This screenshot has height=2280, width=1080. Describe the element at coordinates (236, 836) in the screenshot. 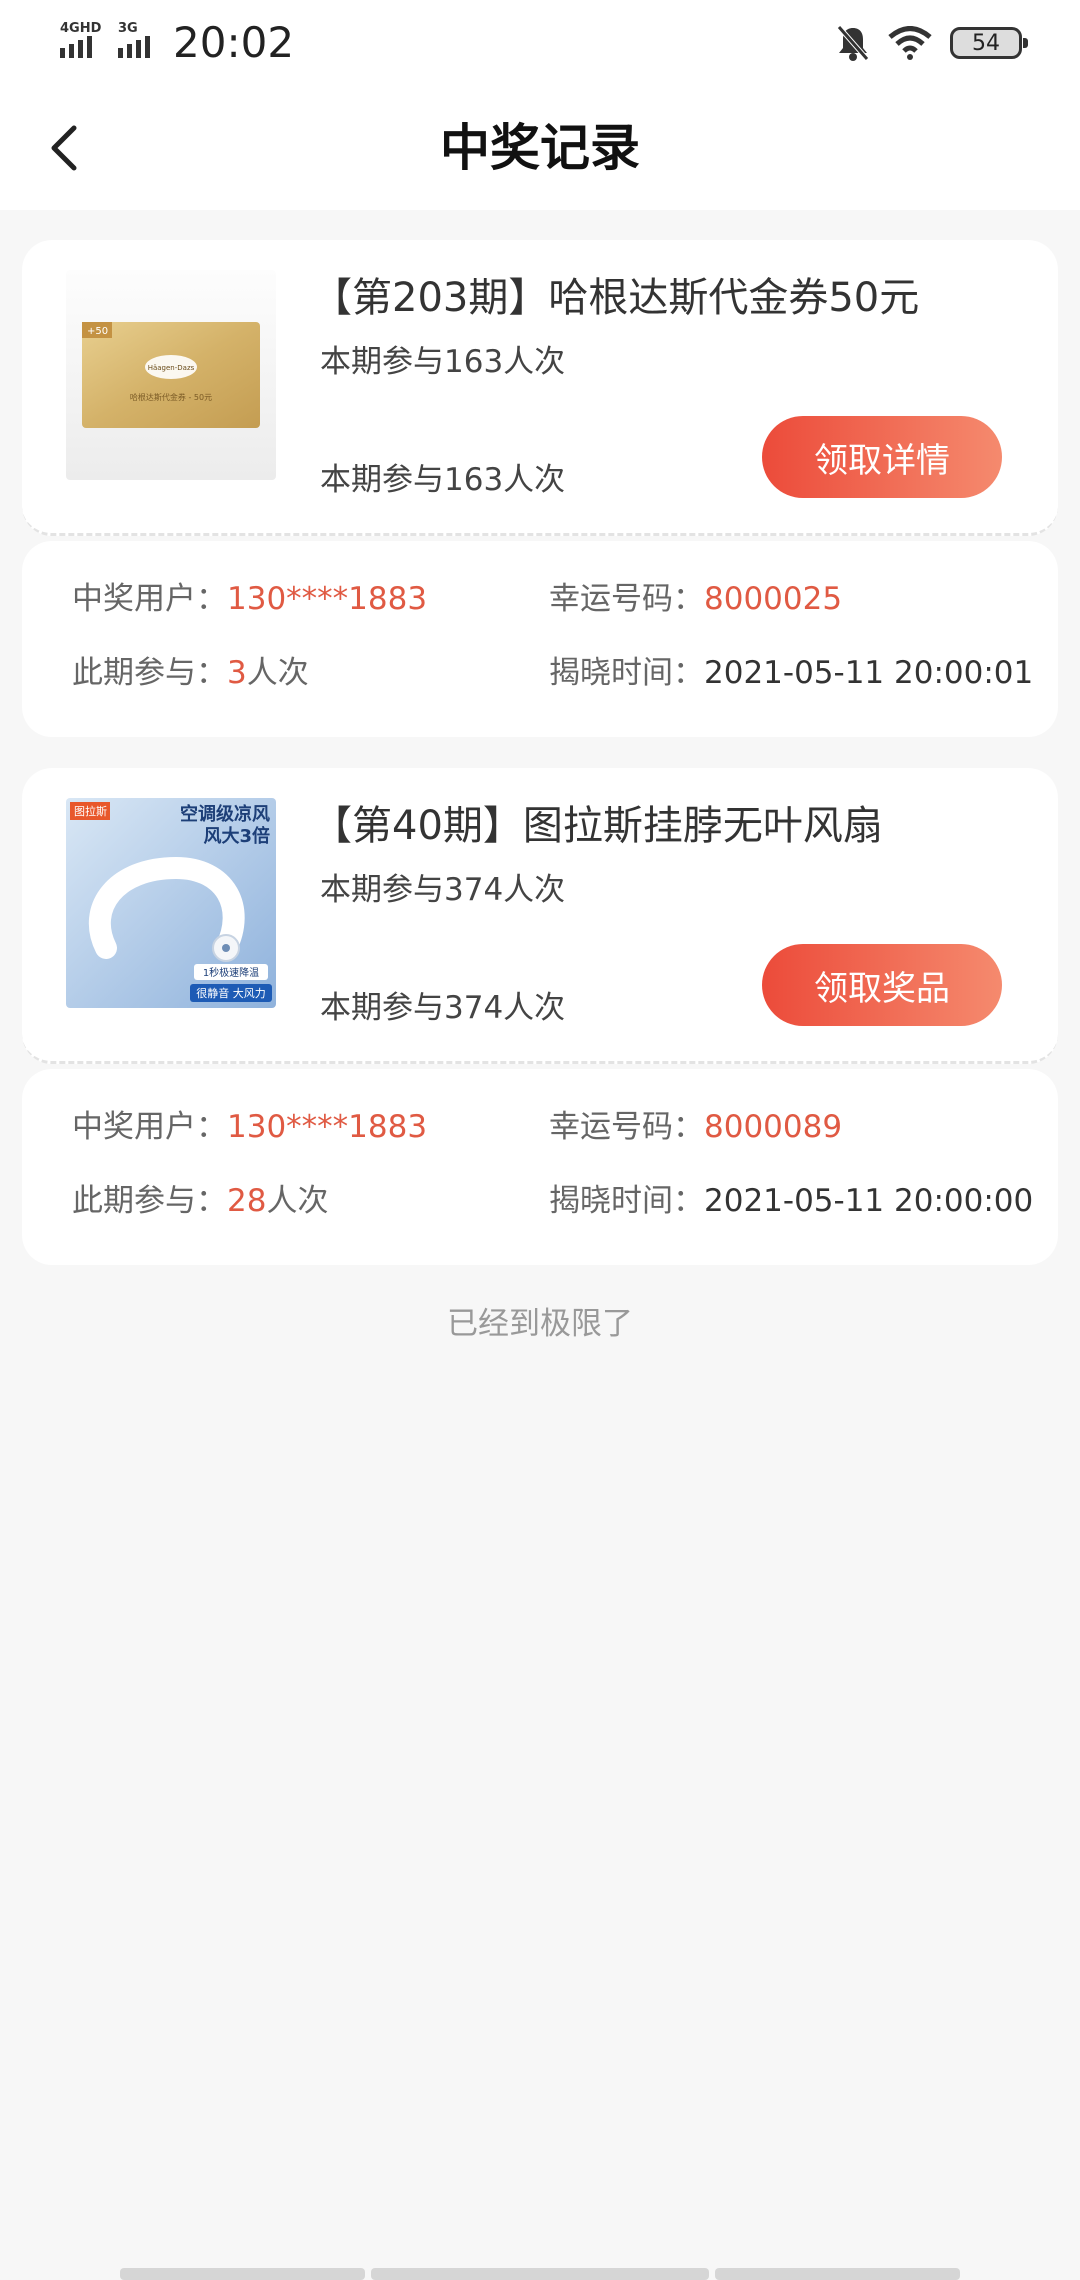

I see `svg-text: 风大3倍` at that location.